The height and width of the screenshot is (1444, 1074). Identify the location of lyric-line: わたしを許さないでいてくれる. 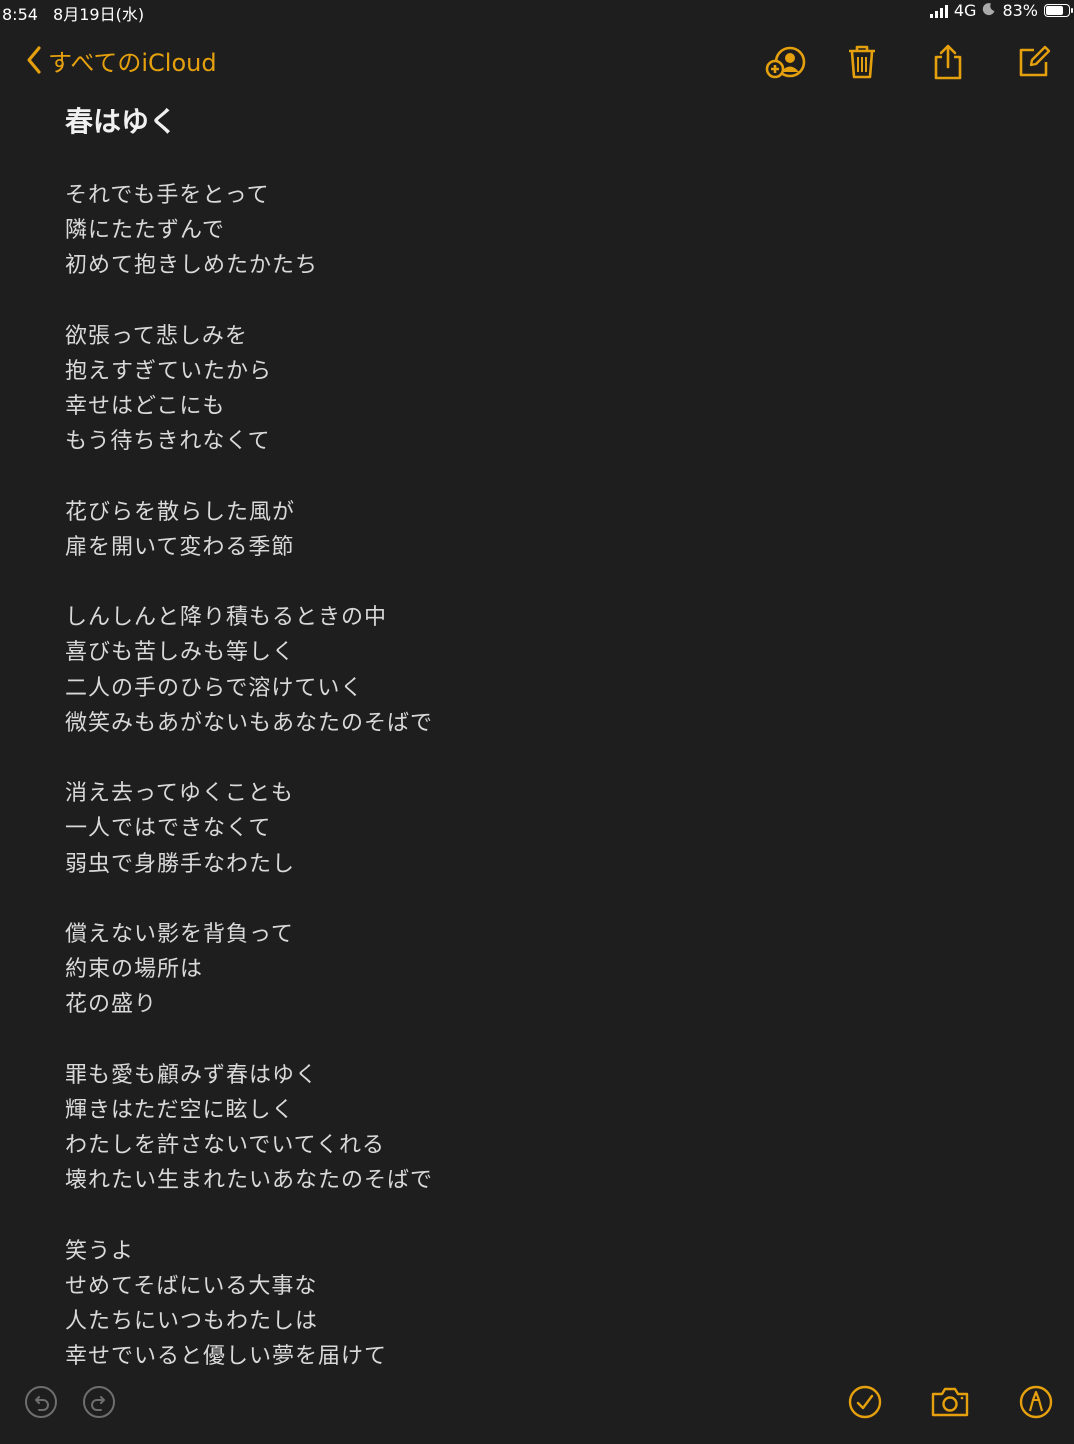
(225, 1146).